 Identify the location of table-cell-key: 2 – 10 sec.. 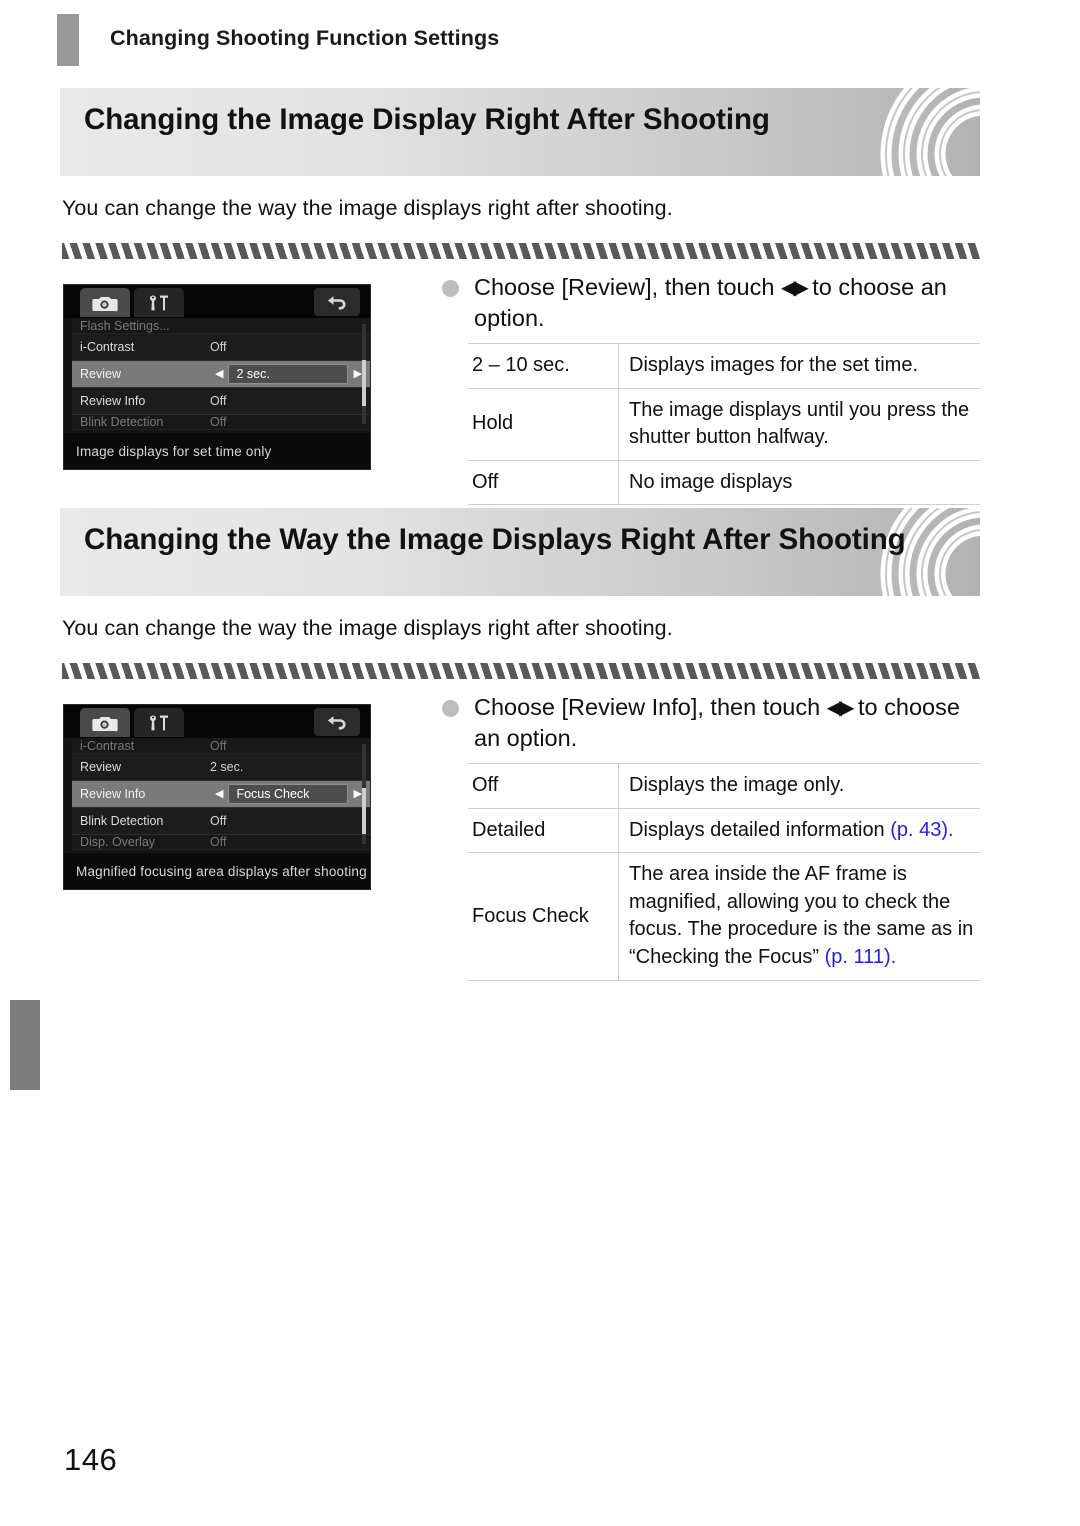
(543, 365).